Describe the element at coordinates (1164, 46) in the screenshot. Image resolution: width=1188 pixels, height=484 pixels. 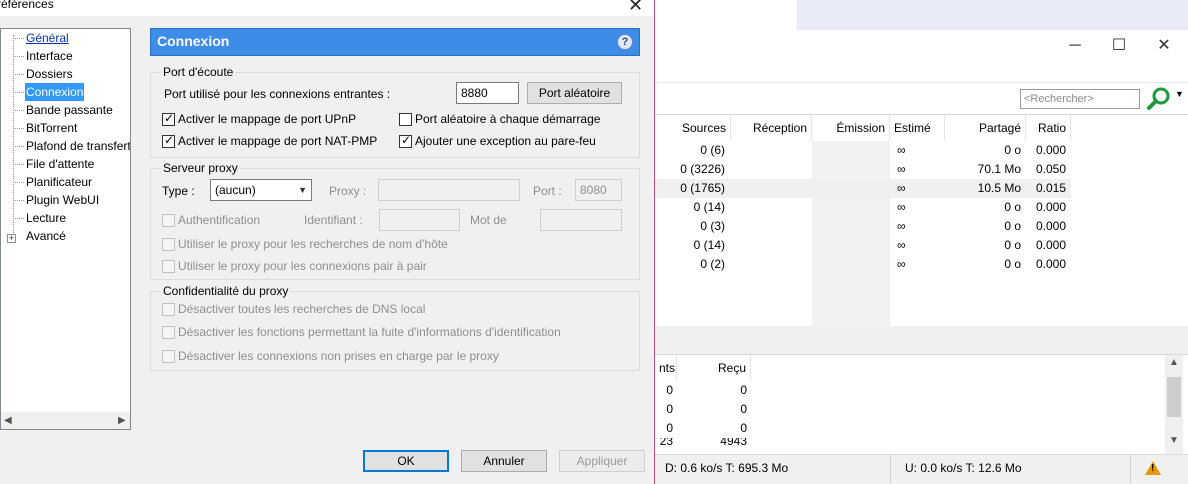
I see `close-button: ✕` at that location.